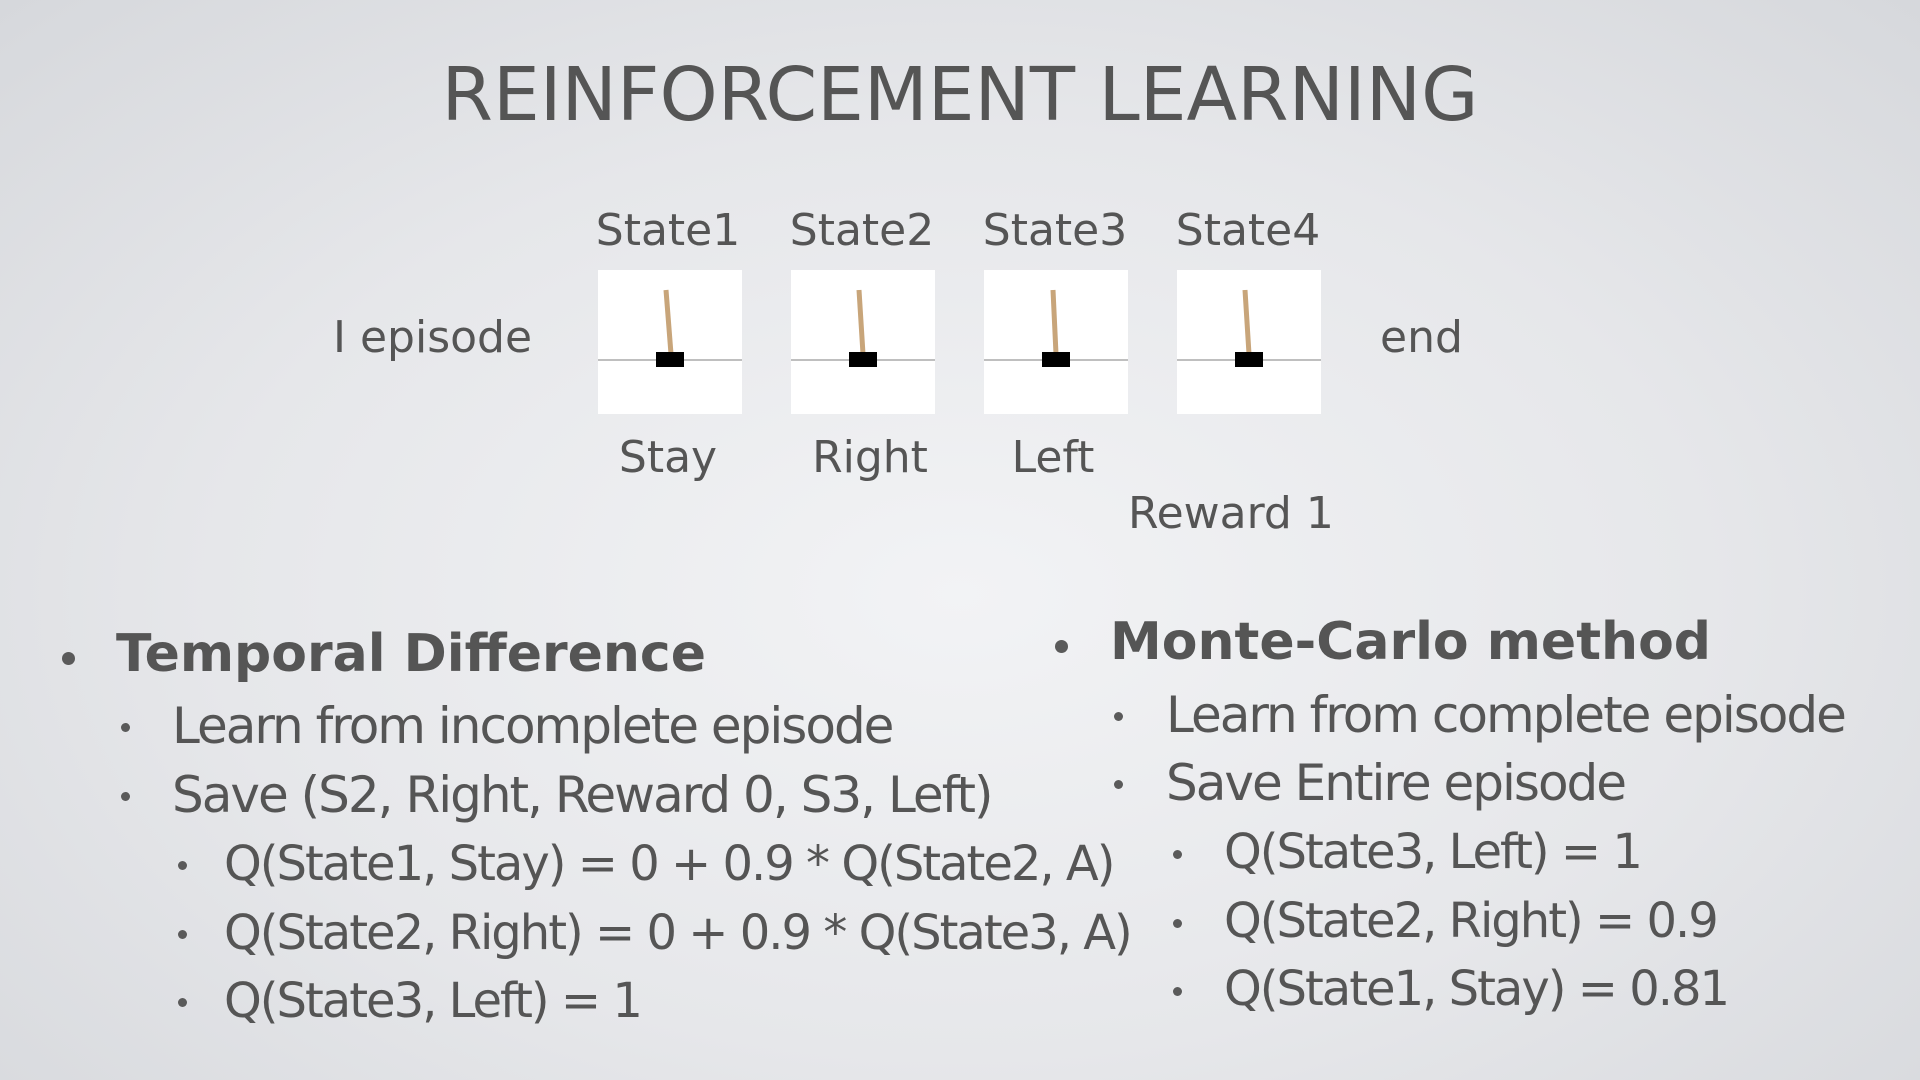  I want to click on td-item-1: Learn from incomplete episode, so click(533, 726).